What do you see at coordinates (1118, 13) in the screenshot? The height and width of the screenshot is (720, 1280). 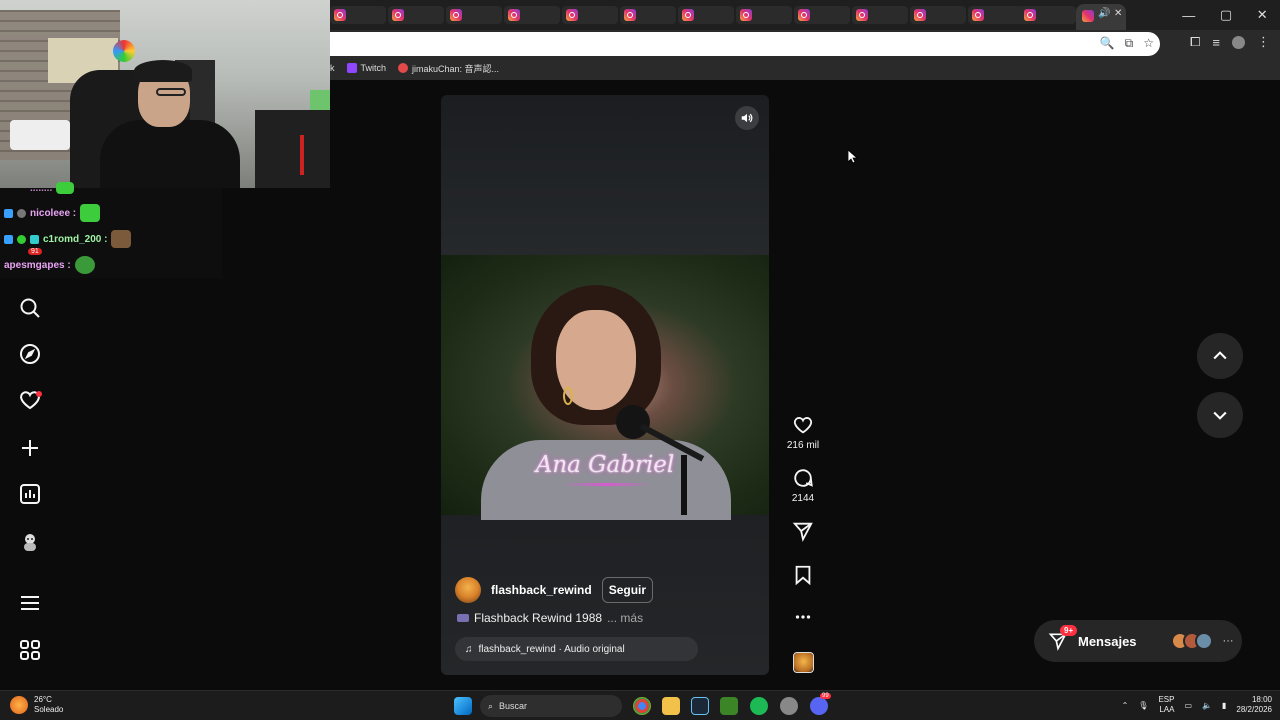 I see `close-tab-icon: ✕` at bounding box center [1118, 13].